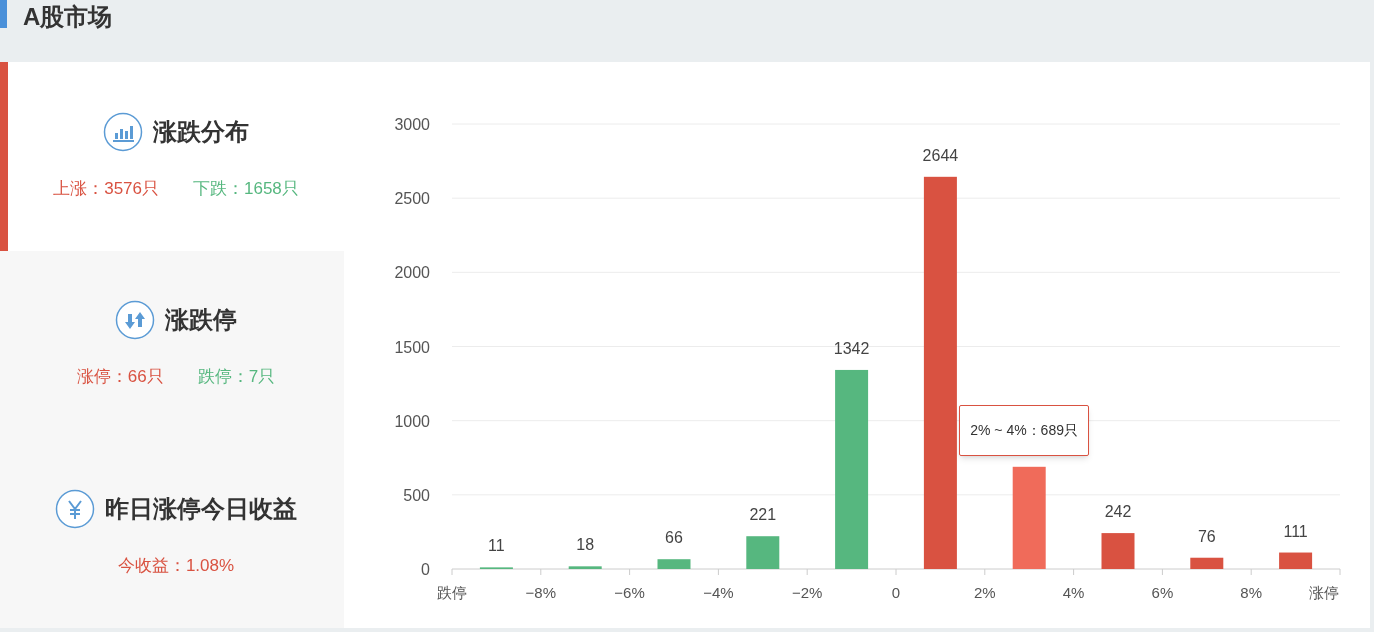 This screenshot has height=632, width=1374. I want to click on stat-text: 下跌：1658只, so click(246, 188).